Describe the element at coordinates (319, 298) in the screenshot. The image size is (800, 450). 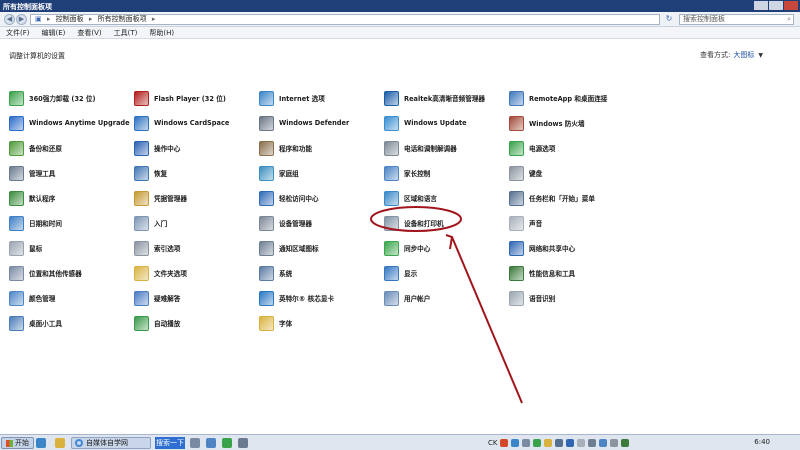
I see `control-panel-item: 英特尔® 核芯显卡` at that location.